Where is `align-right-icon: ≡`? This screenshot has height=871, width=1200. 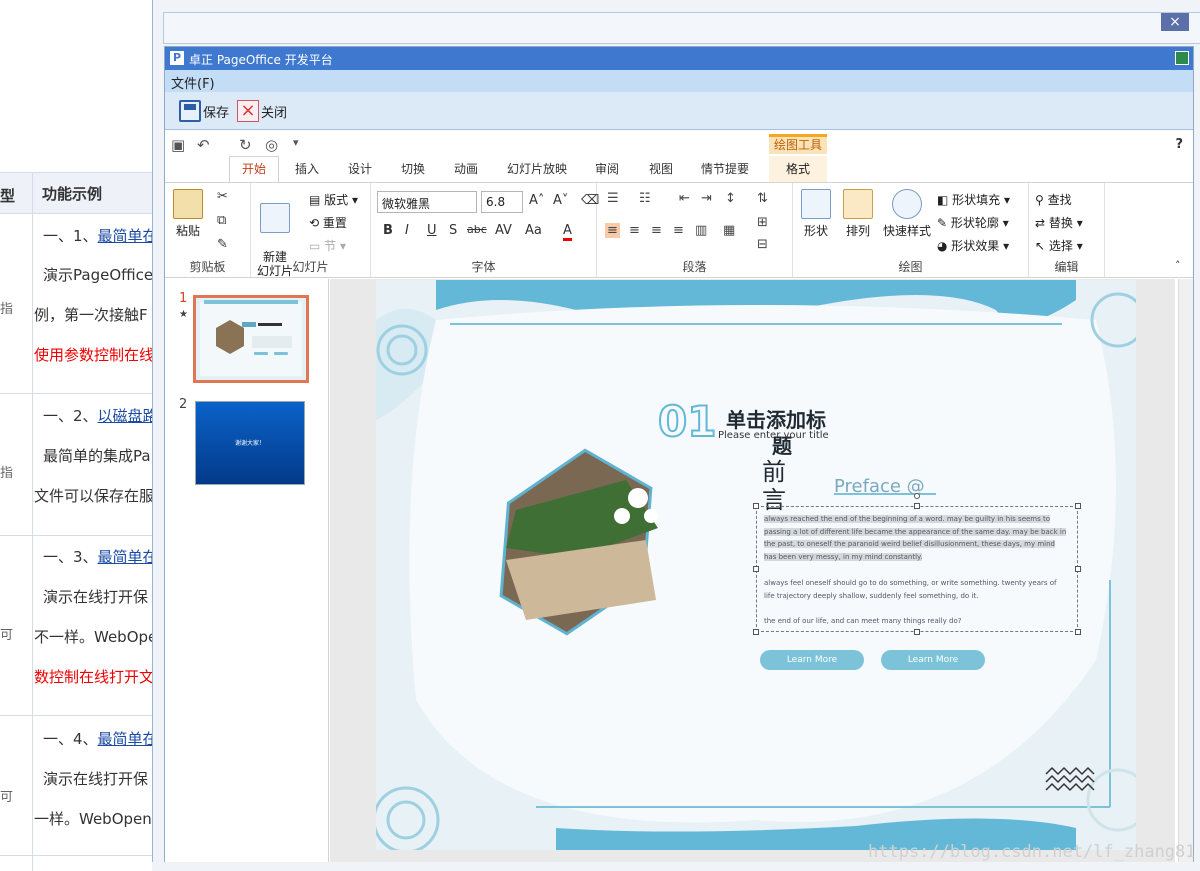 align-right-icon: ≡ is located at coordinates (656, 230).